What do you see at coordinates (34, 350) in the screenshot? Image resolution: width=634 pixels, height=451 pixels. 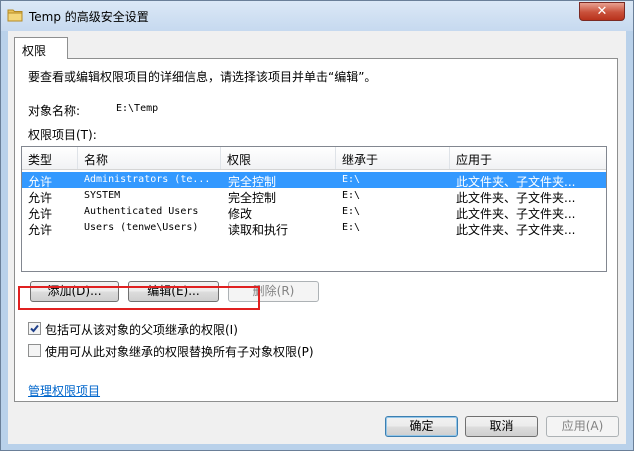 I see `replace-checkbox` at bounding box center [34, 350].